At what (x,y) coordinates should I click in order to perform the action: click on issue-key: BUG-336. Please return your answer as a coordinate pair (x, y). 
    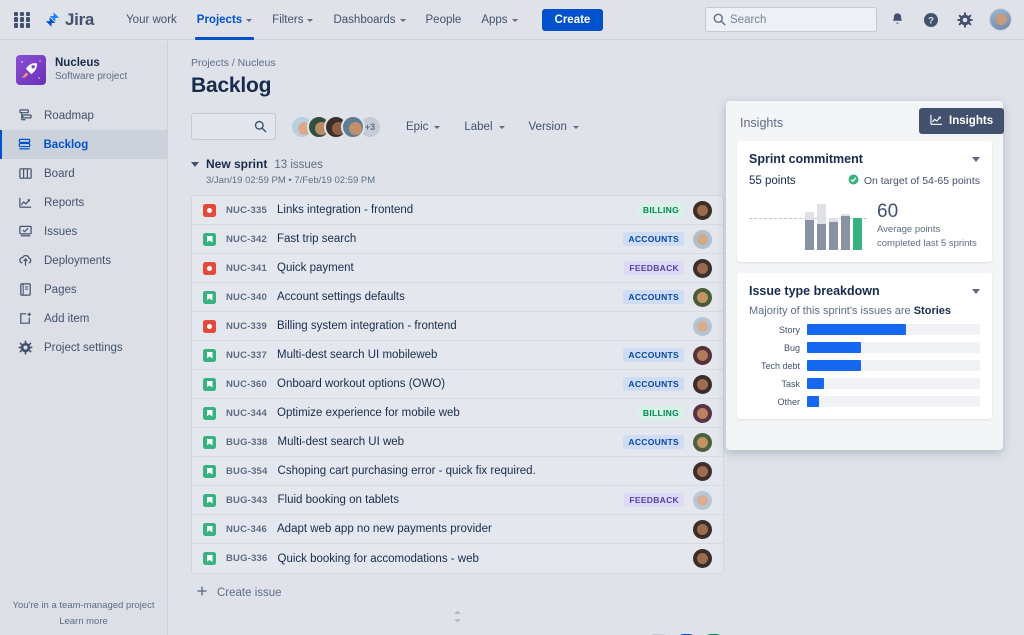
    Looking at the image, I should click on (247, 558).